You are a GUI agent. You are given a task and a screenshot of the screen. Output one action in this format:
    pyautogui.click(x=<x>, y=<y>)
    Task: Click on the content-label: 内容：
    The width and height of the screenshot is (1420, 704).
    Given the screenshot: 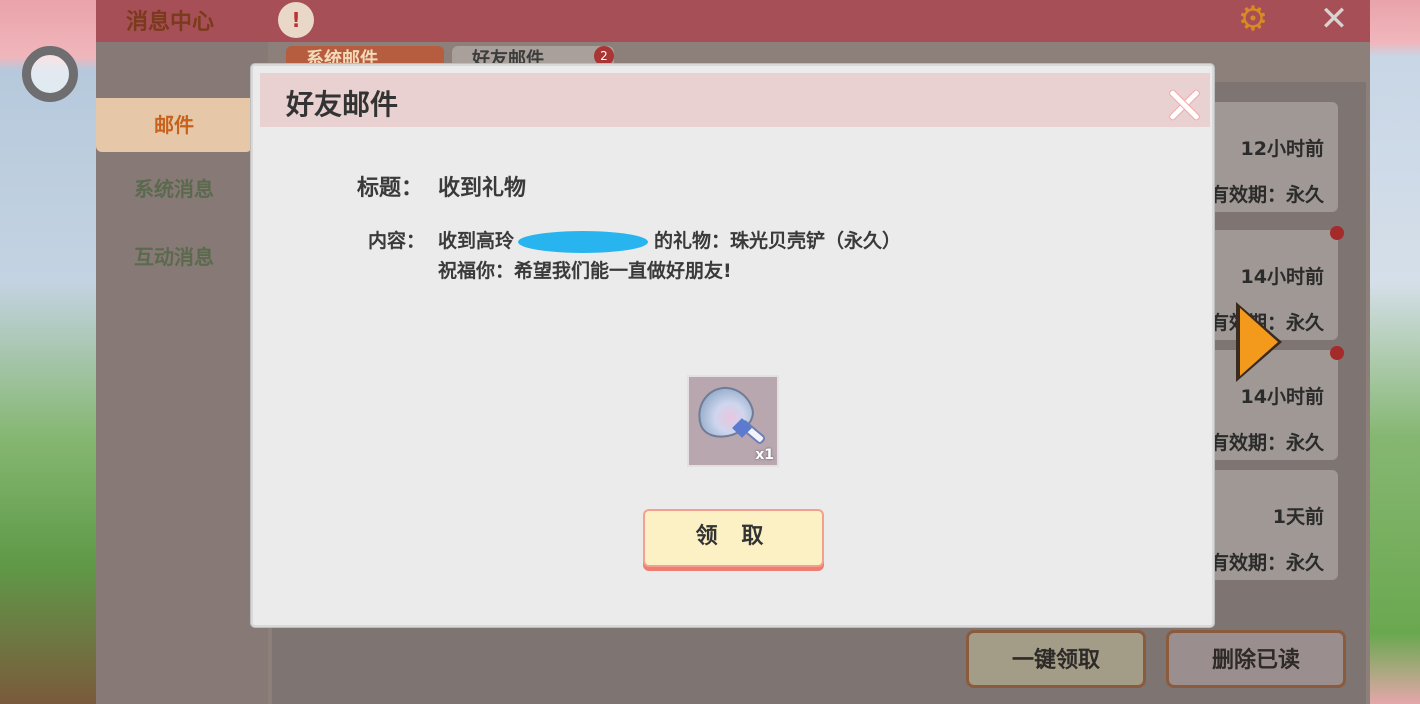 What is the action you would take?
    pyautogui.click(x=397, y=241)
    